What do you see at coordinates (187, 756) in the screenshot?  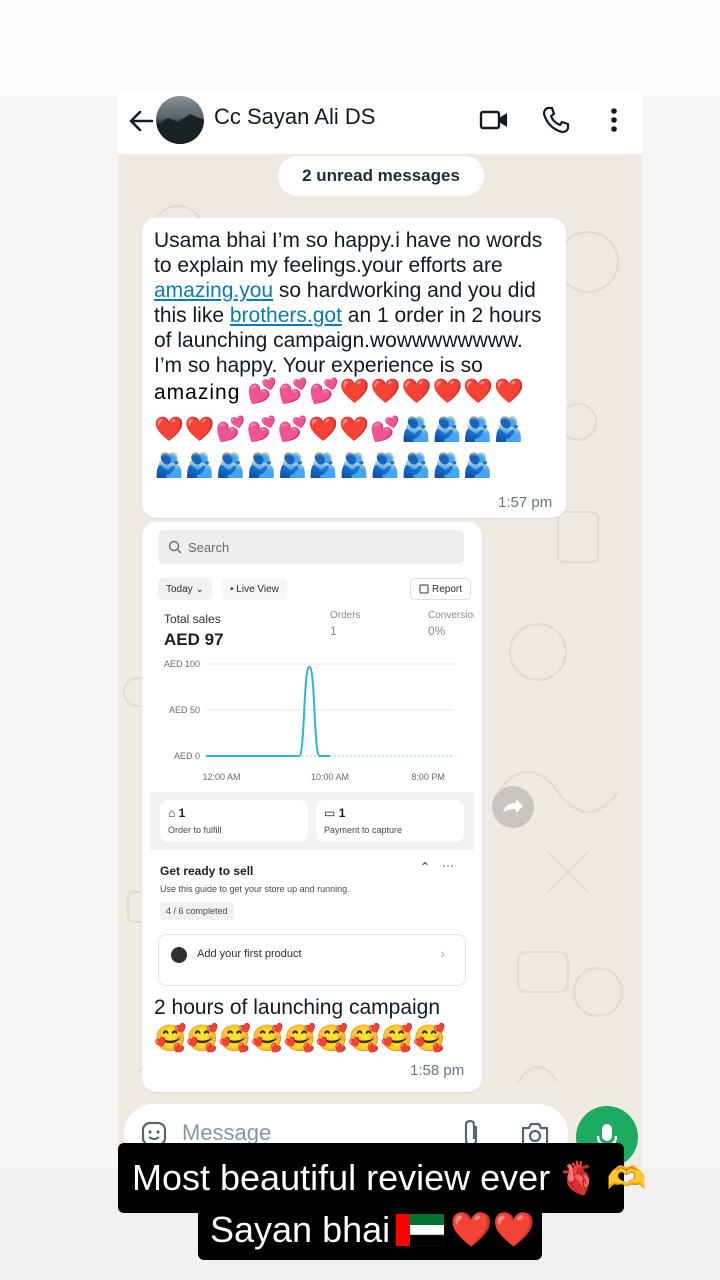 I see `y-tick-label: AED 0` at bounding box center [187, 756].